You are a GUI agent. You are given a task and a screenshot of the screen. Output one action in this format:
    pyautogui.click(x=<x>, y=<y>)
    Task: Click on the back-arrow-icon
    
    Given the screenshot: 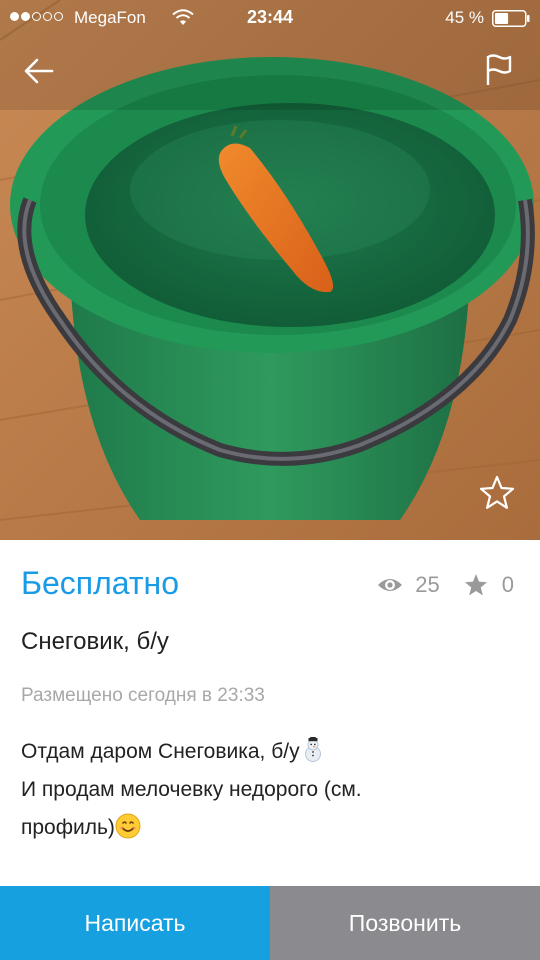 What is the action you would take?
    pyautogui.click(x=39, y=71)
    